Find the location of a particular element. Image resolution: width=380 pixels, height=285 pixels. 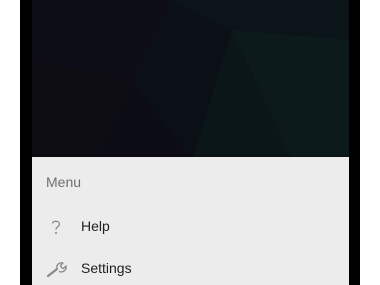

wrench-icon is located at coordinates (56, 269).